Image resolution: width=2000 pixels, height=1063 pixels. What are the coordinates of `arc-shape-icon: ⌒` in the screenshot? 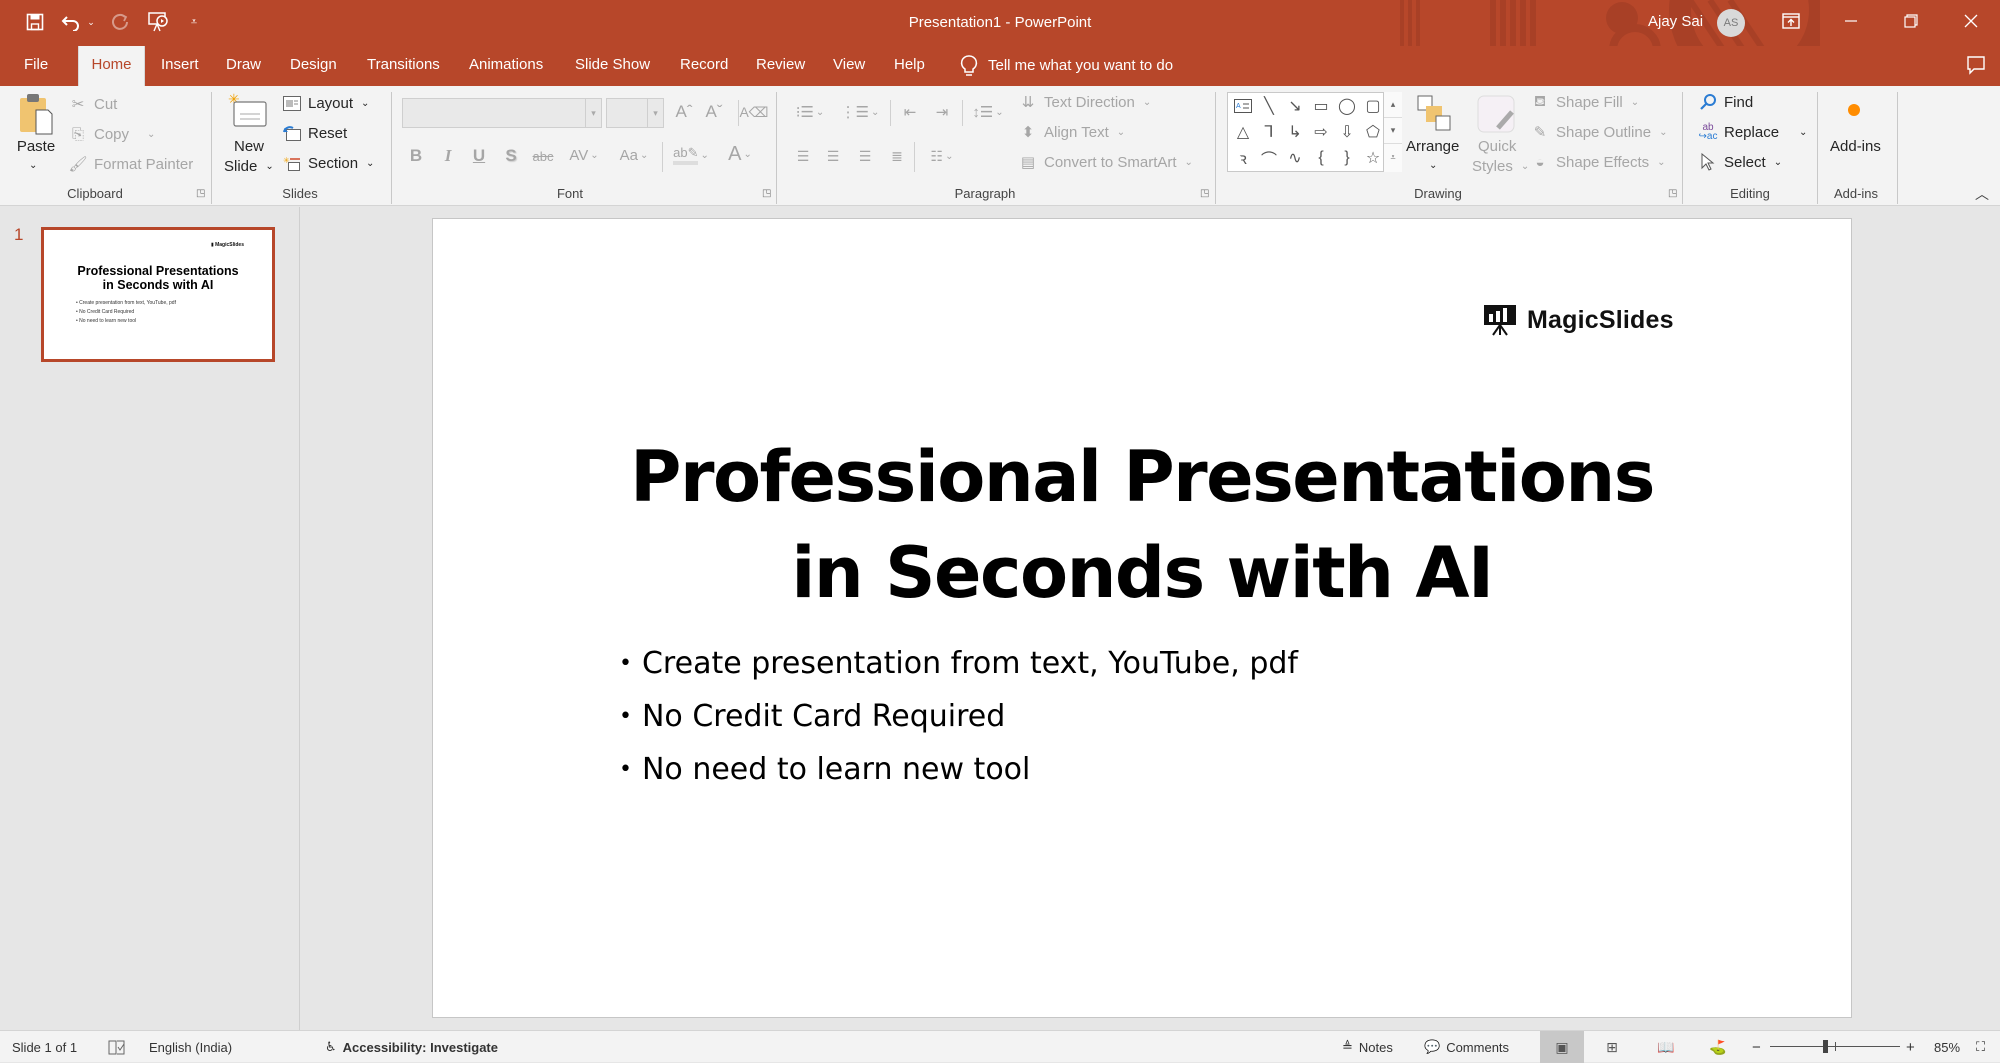 It's located at (1269, 158).